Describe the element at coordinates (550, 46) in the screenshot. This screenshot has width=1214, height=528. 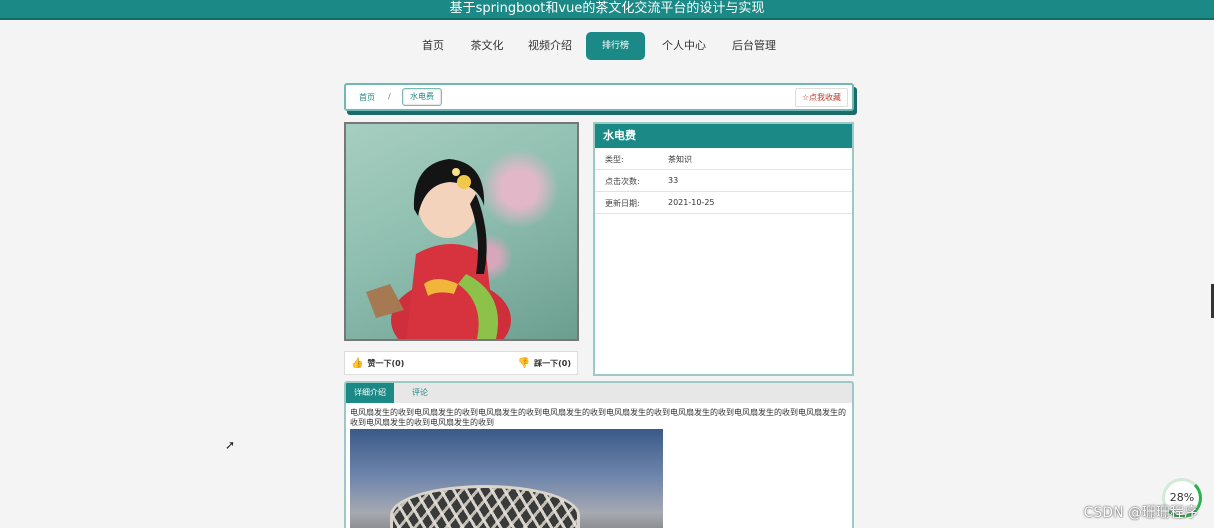
I see `nav-item-videos: 视频介绍` at that location.